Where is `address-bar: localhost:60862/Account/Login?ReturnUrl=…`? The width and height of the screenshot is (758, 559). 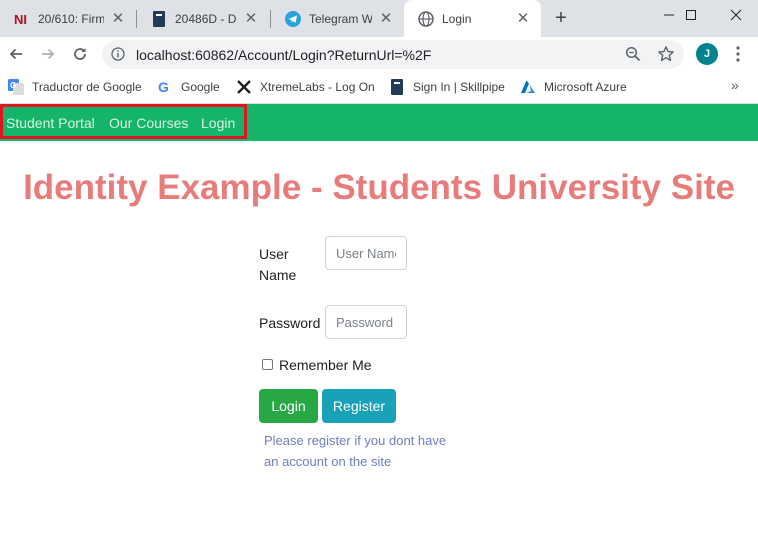
address-bar: localhost:60862/Account/Login?ReturnUrl=… is located at coordinates (393, 54).